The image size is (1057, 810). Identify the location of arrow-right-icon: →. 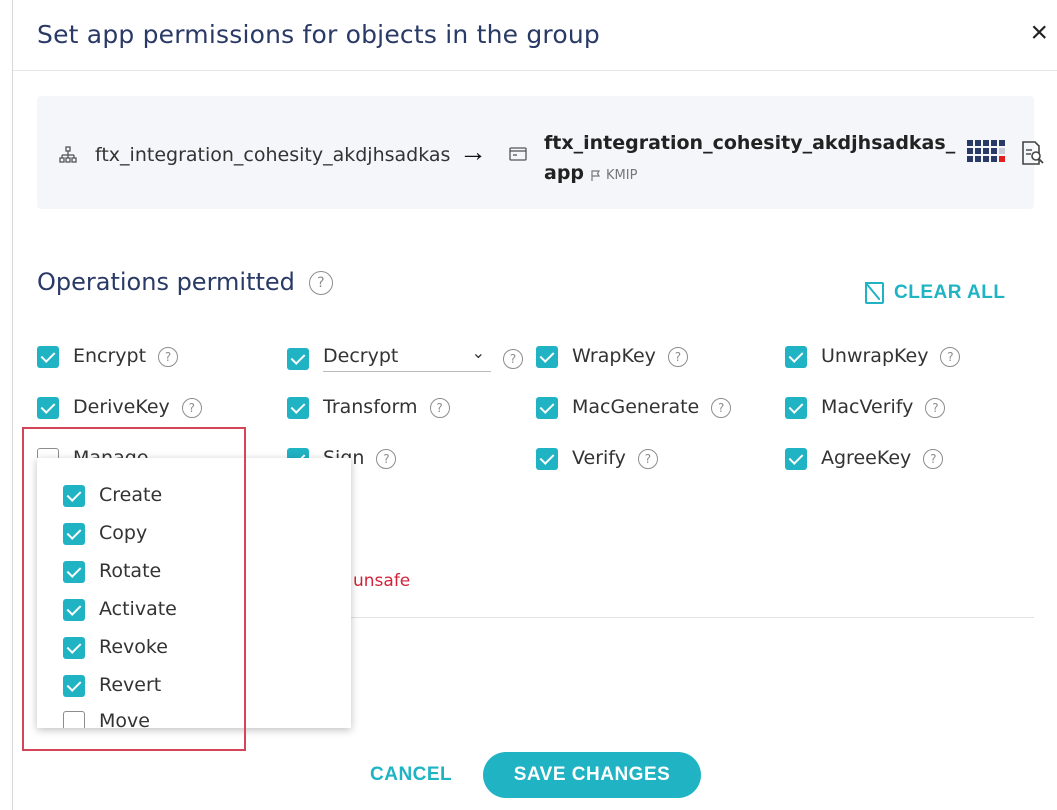
(473, 151).